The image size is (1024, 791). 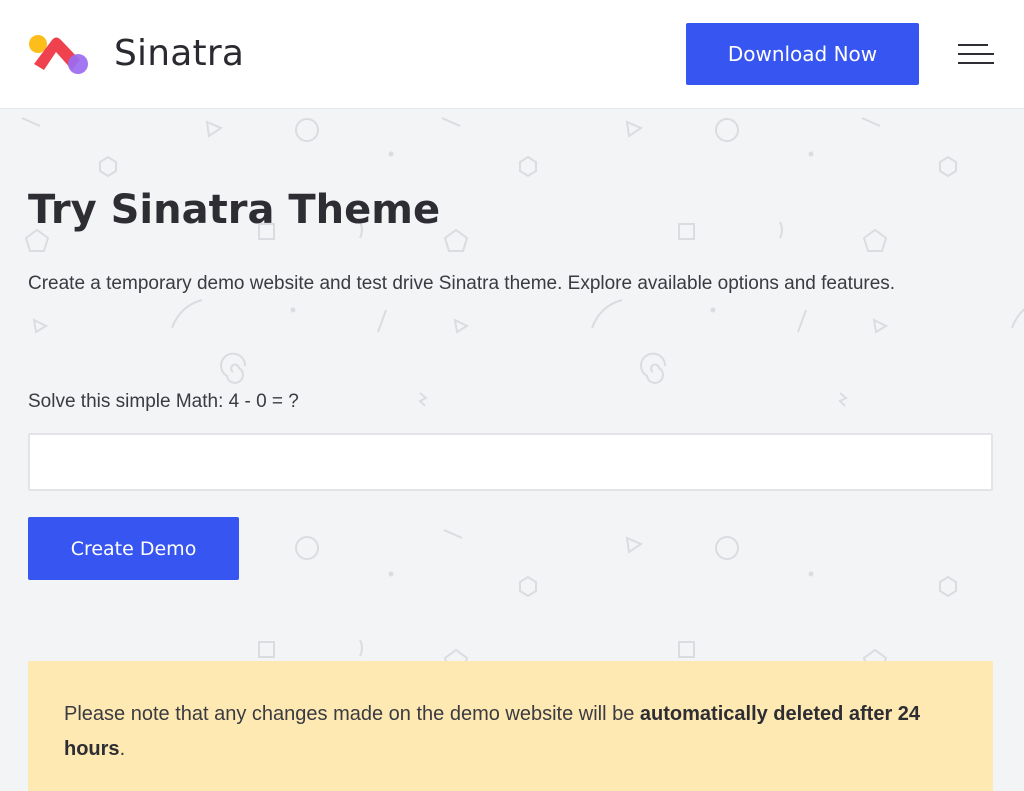 What do you see at coordinates (122, 749) in the screenshot?
I see `notice-text-end: .` at bounding box center [122, 749].